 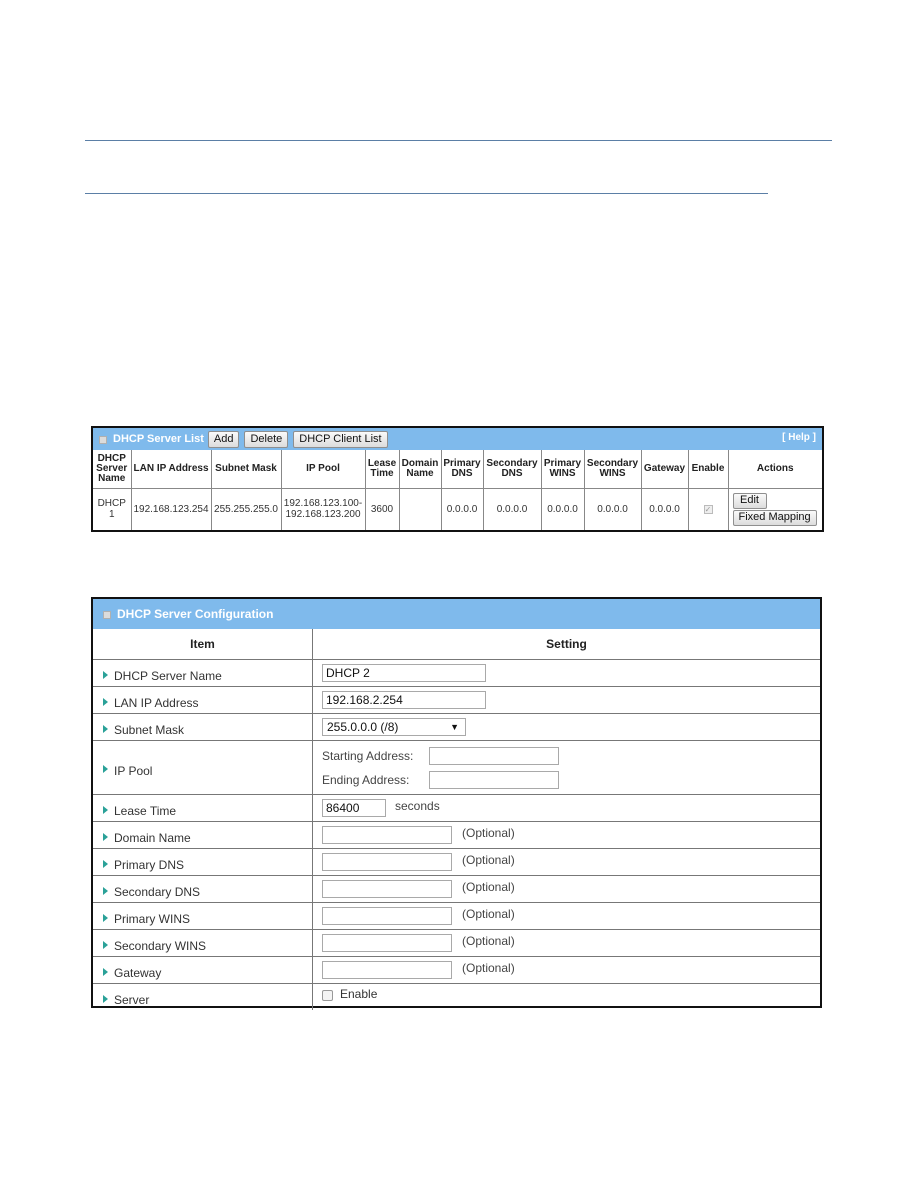 I want to click on dropdown-arrow-icon: ▼, so click(x=454, y=727).